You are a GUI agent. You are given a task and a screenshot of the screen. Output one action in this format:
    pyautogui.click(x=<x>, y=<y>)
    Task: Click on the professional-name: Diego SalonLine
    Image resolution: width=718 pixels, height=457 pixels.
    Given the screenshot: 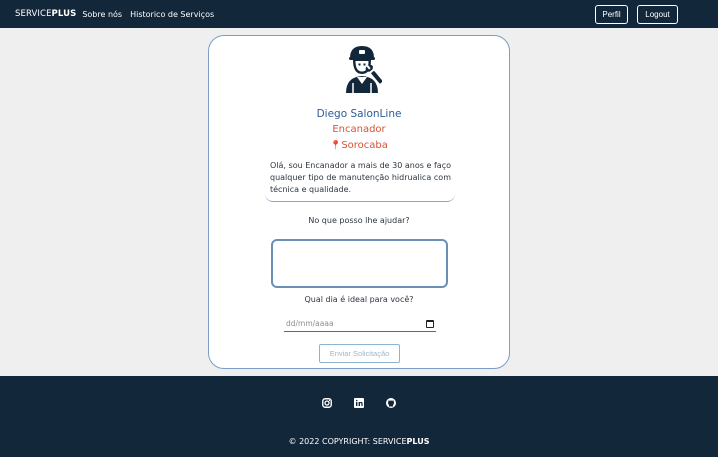 What is the action you would take?
    pyautogui.click(x=359, y=114)
    